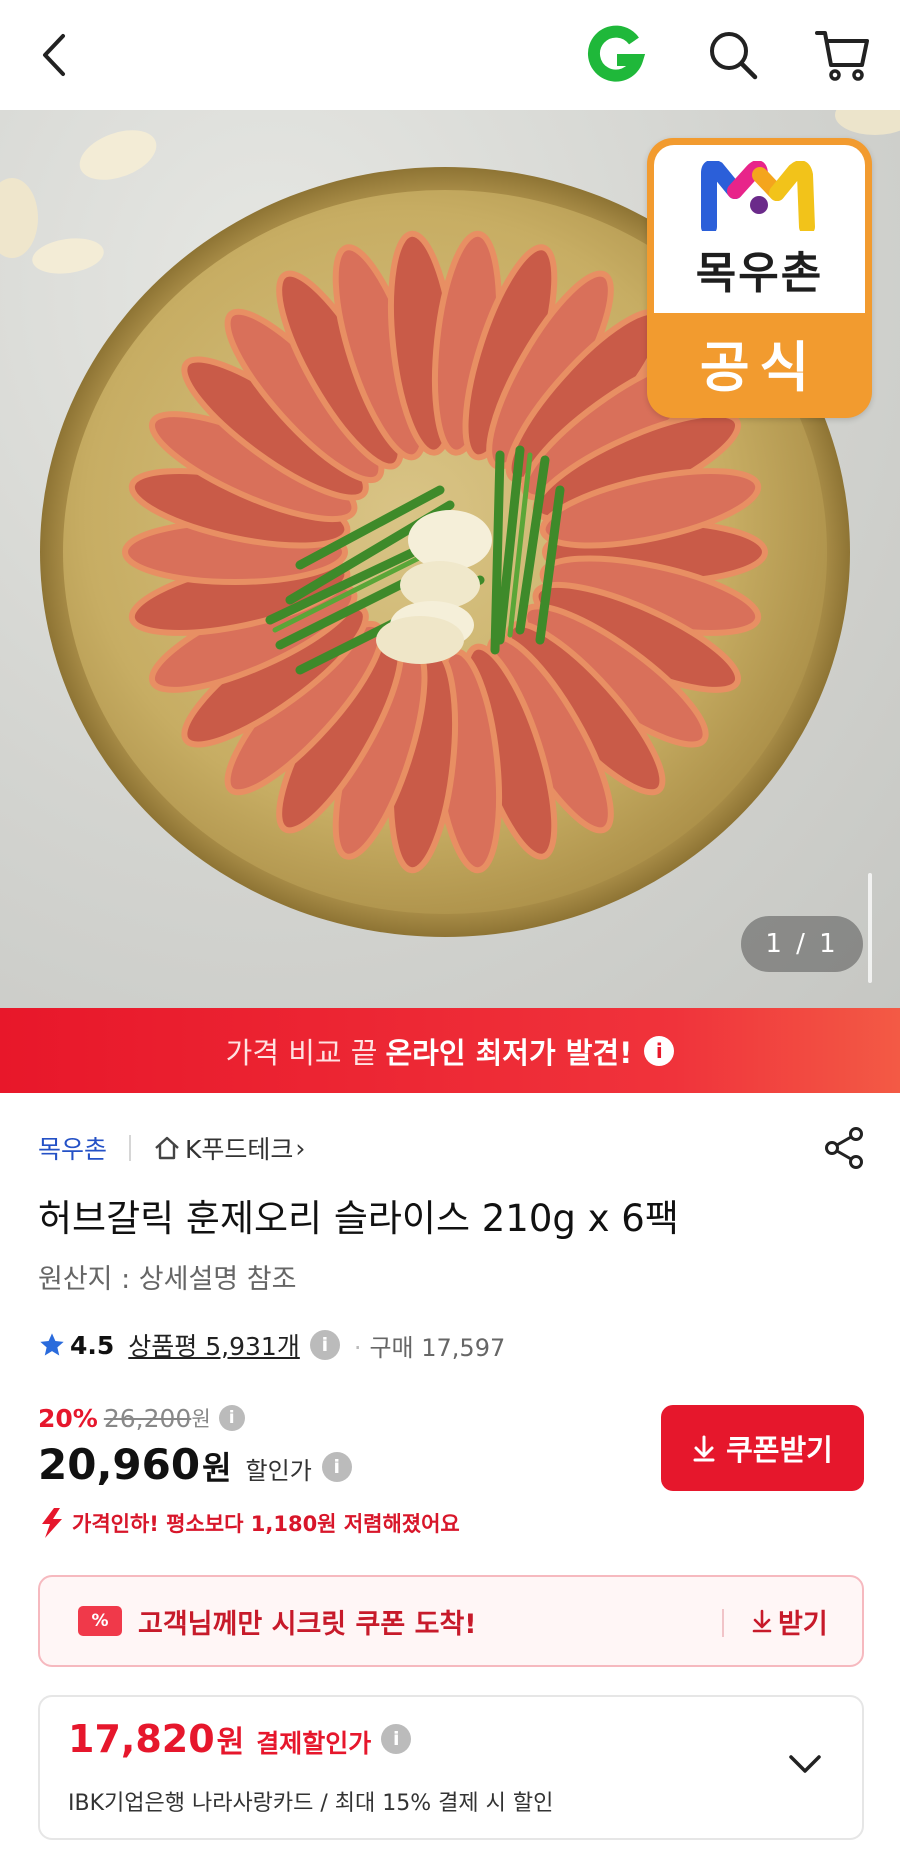 The height and width of the screenshot is (1850, 900). Describe the element at coordinates (167, 1279) in the screenshot. I see `product-origin: 원산지 : 상세설명 참조` at that location.